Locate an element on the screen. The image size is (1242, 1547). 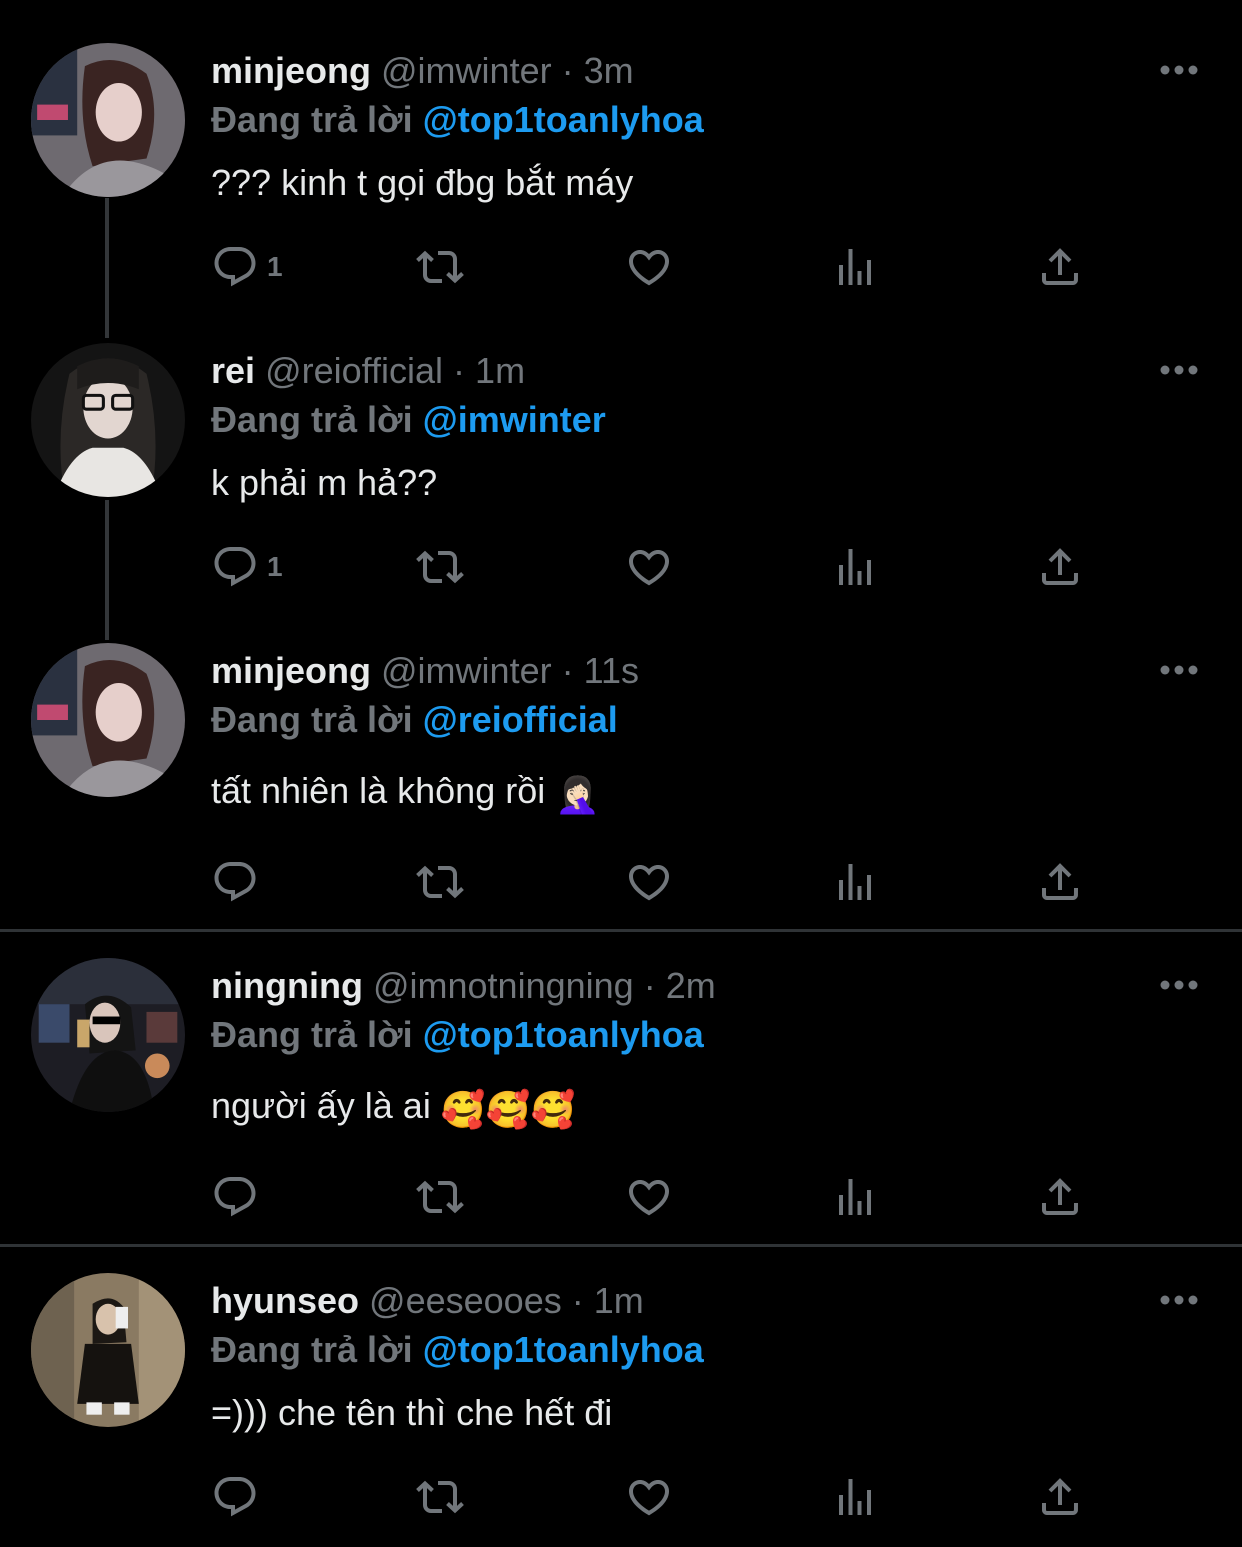
tweet-text: người ấy là ai 🥰🥰🥰 is located at coordinates (393, 1108).